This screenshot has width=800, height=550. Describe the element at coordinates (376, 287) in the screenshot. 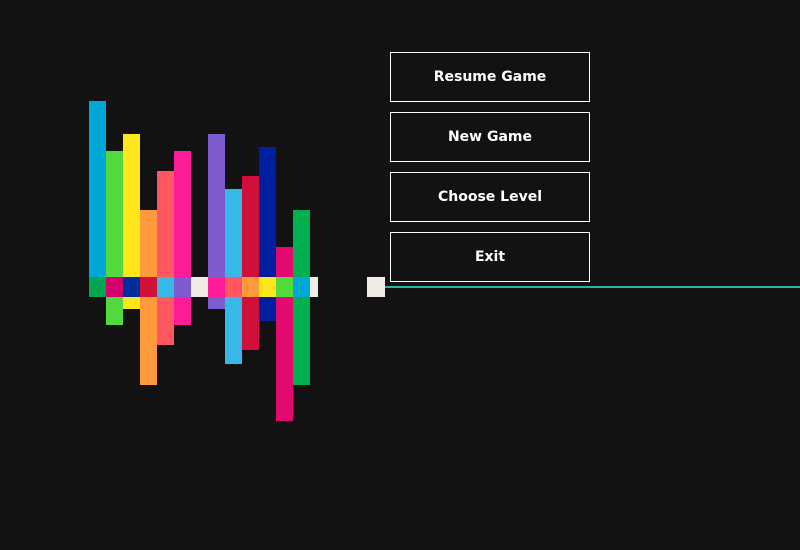

I see `player-block` at that location.